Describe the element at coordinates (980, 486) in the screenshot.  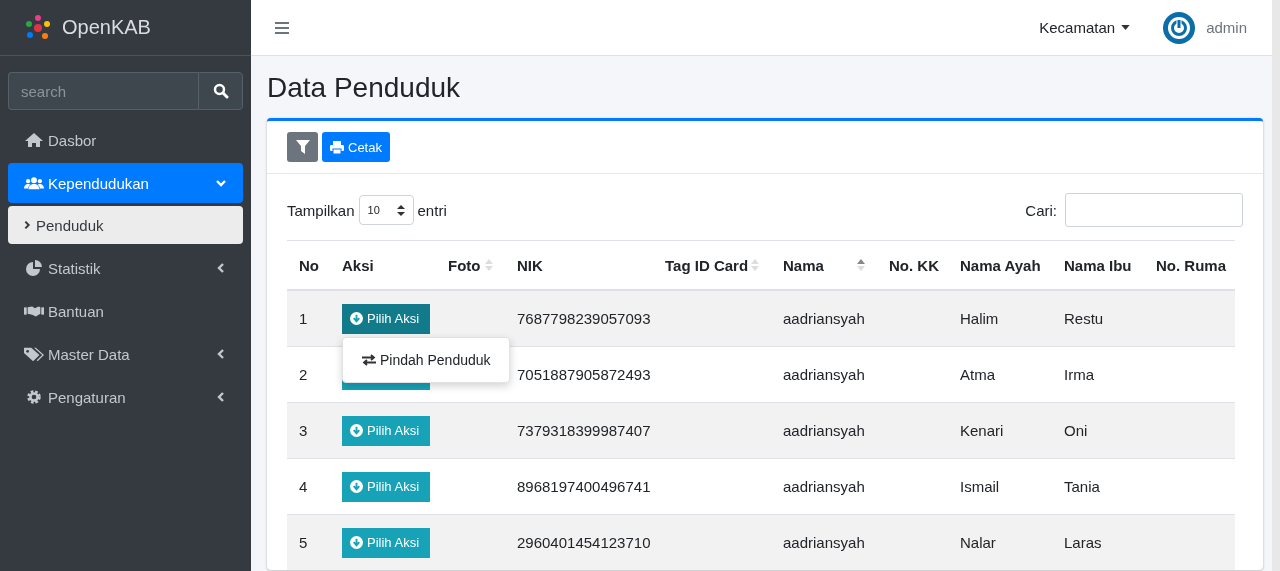
I see `table-cell: Ismail` at that location.